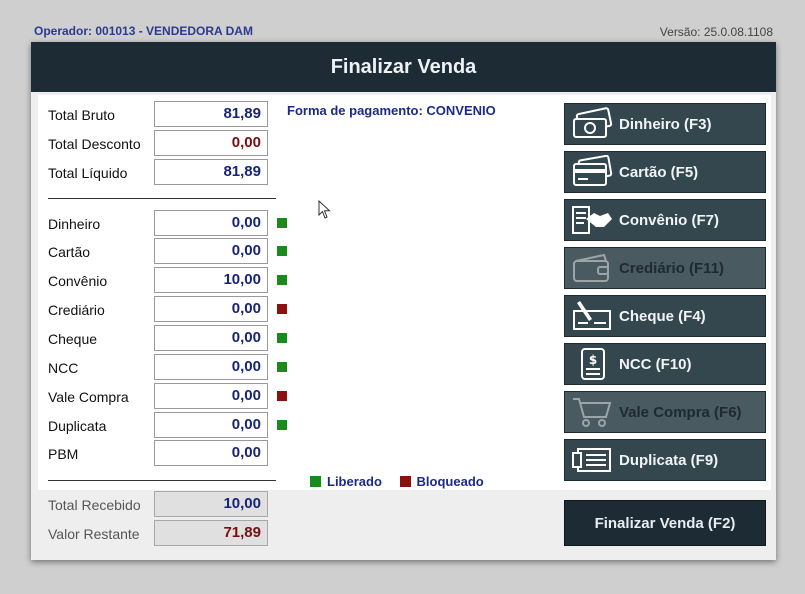 The width and height of the screenshot is (805, 594). I want to click on payment-label: Crediário, so click(76, 310).